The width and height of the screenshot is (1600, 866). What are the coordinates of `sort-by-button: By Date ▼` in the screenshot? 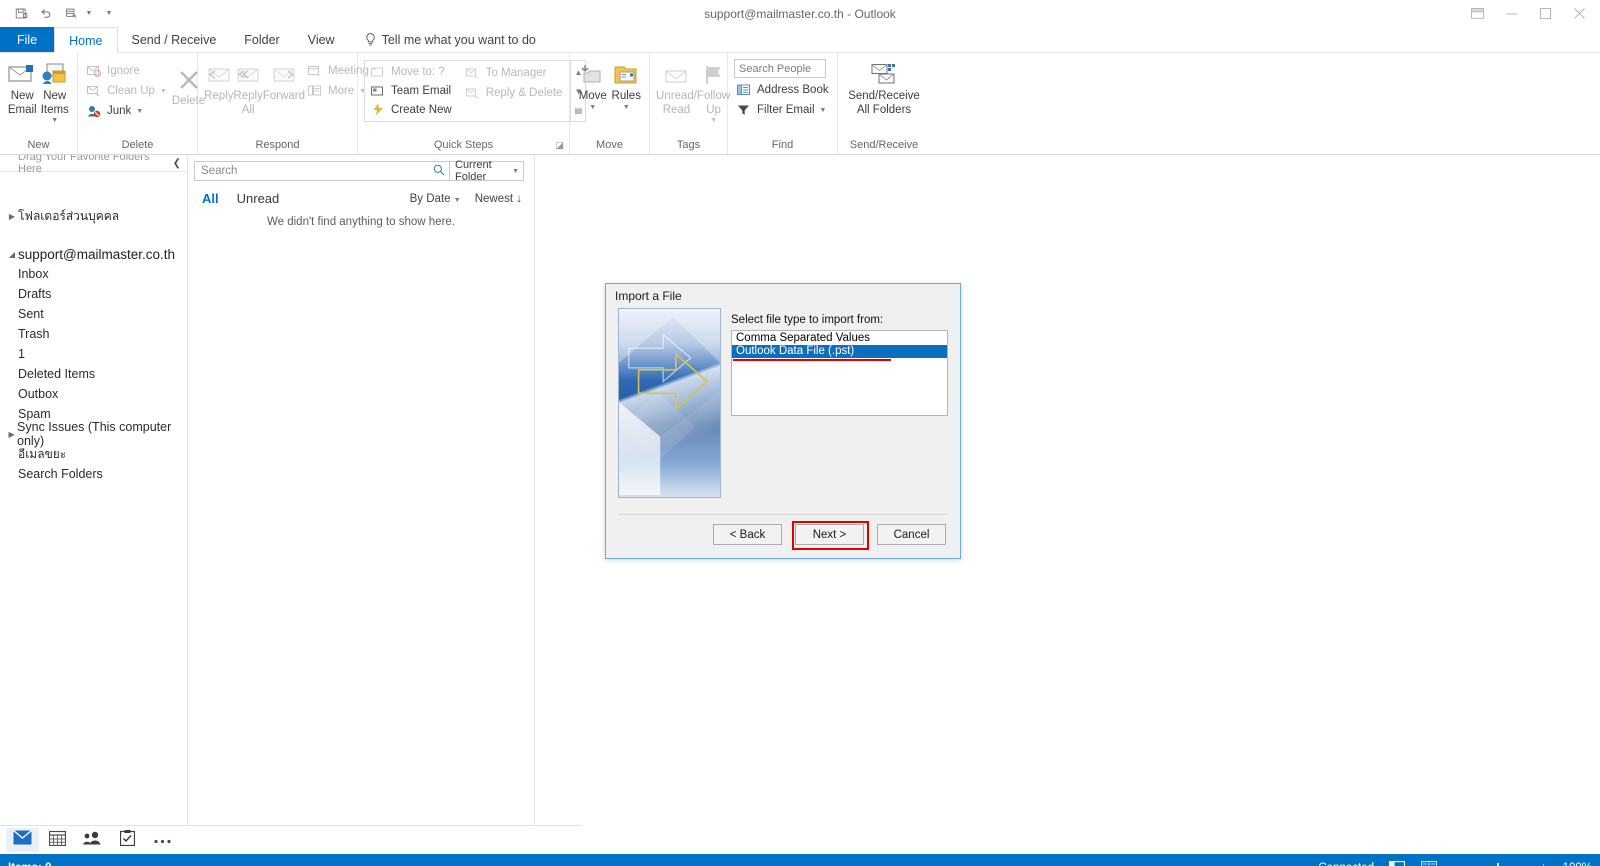 It's located at (435, 199).